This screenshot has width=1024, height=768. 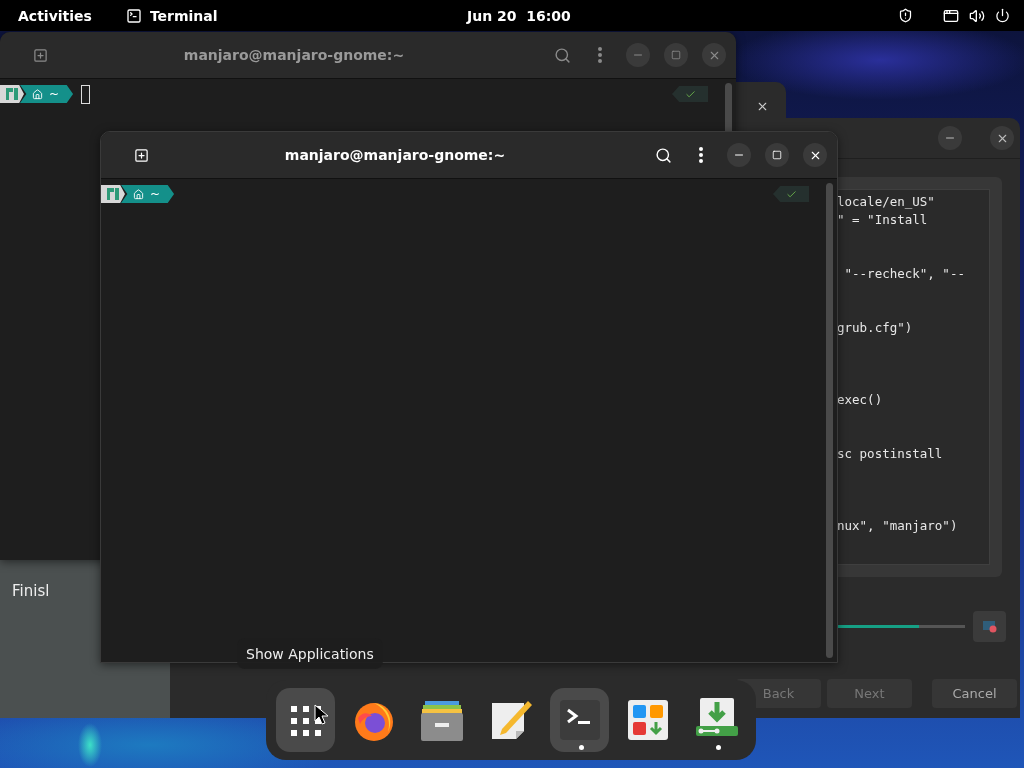 What do you see at coordinates (974, 693) in the screenshot?
I see `wizard-button: Cancel` at bounding box center [974, 693].